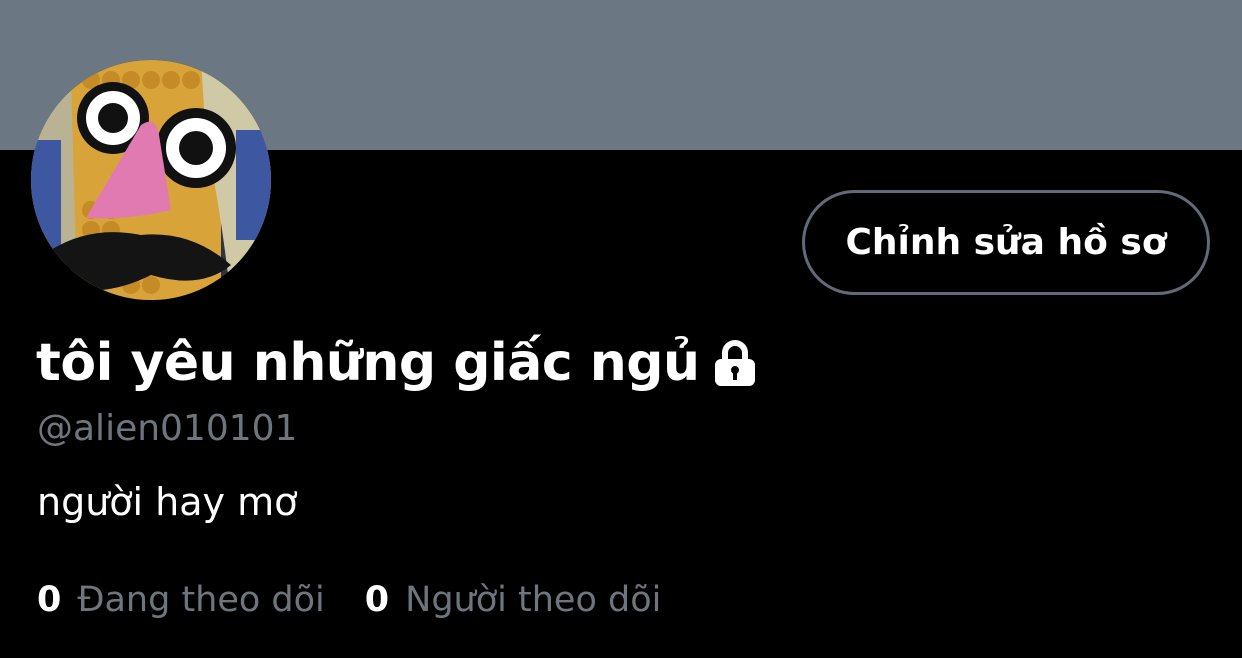 The width and height of the screenshot is (1242, 658). I want to click on following-label: Đang theo dõi, so click(201, 600).